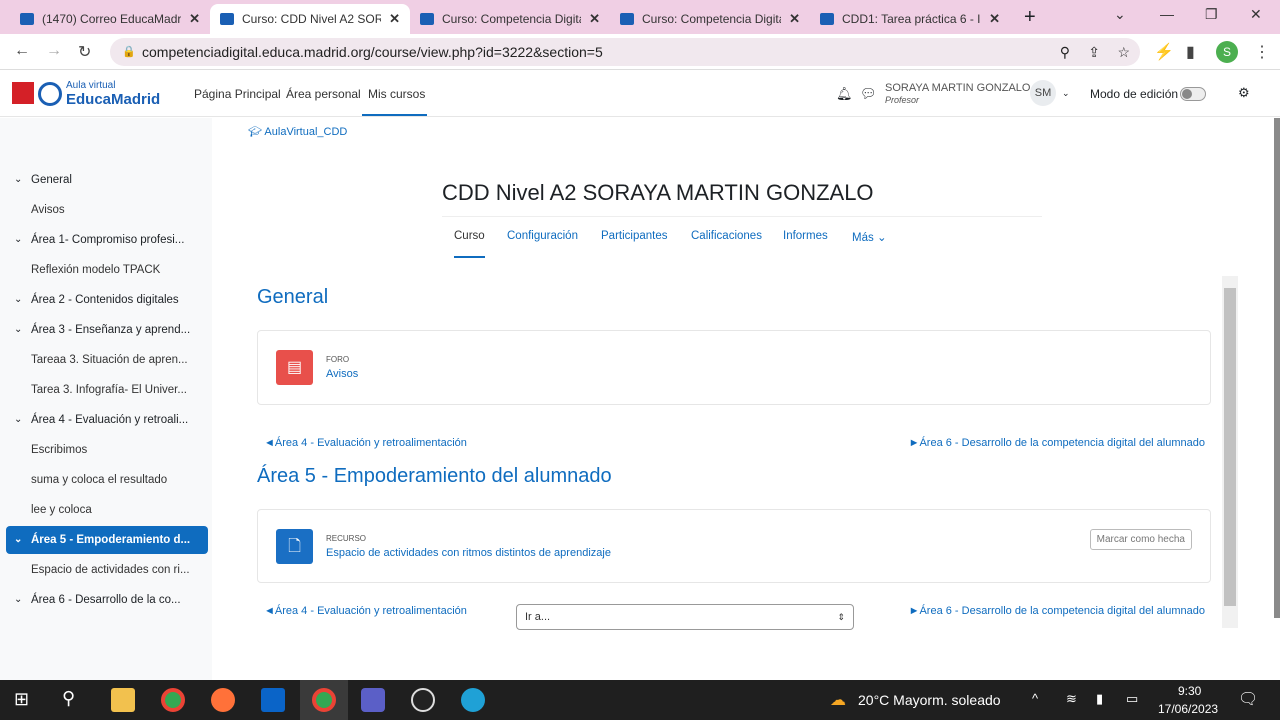  Describe the element at coordinates (396, 94) in the screenshot. I see `nav-mis-cursos: Mis cursos` at that location.